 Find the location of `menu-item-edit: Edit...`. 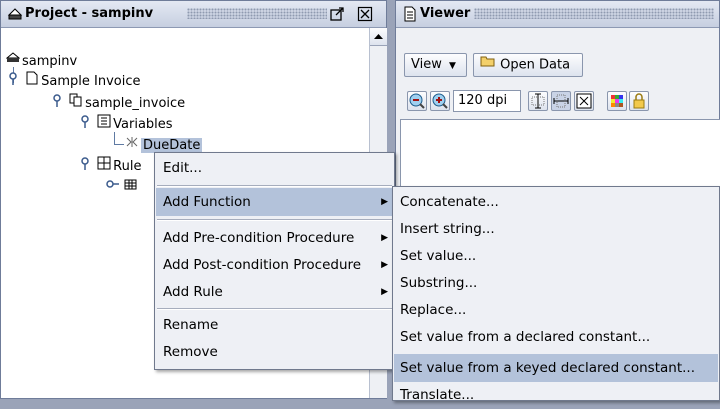

menu-item-edit: Edit... is located at coordinates (274, 168).